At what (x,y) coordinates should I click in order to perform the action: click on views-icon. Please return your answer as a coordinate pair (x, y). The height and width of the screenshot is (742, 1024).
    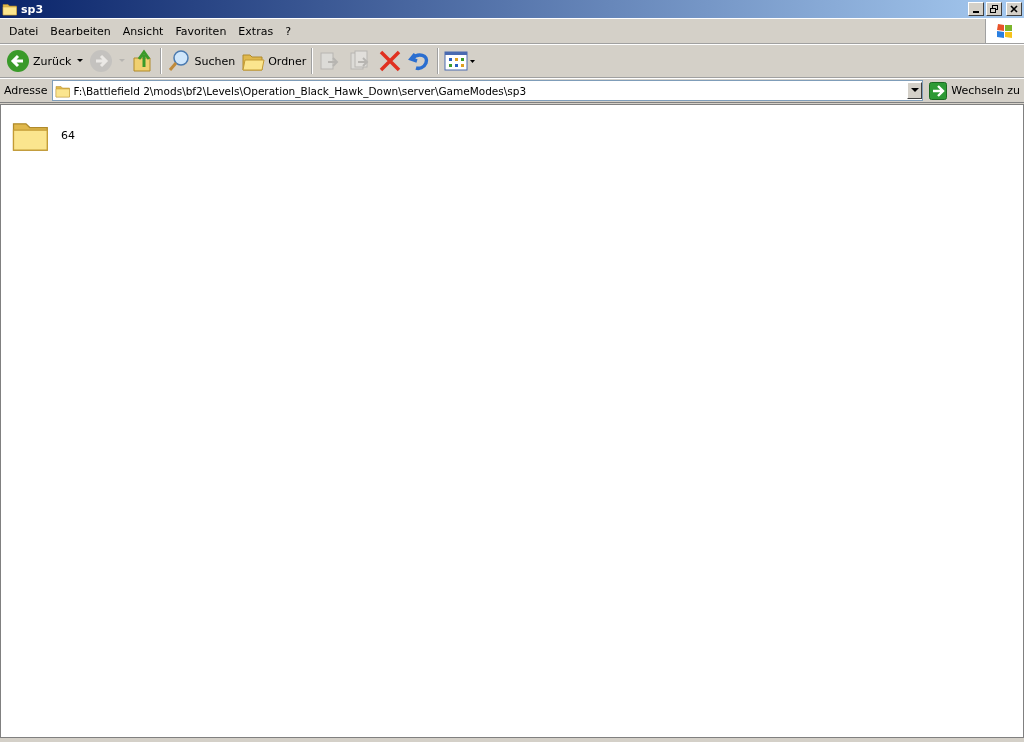
    Looking at the image, I should click on (460, 61).